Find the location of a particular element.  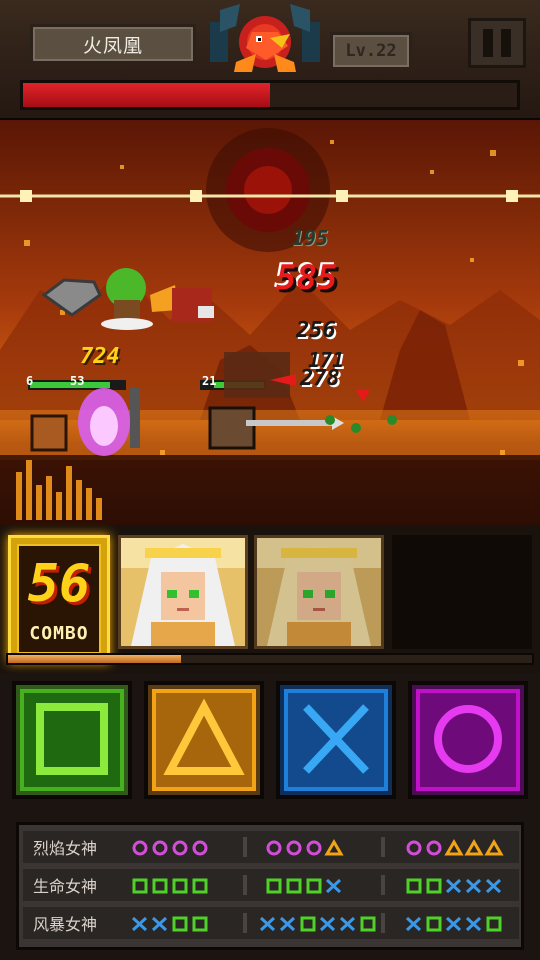

skill-name: 烈焰女神 is located at coordinates (65, 848).